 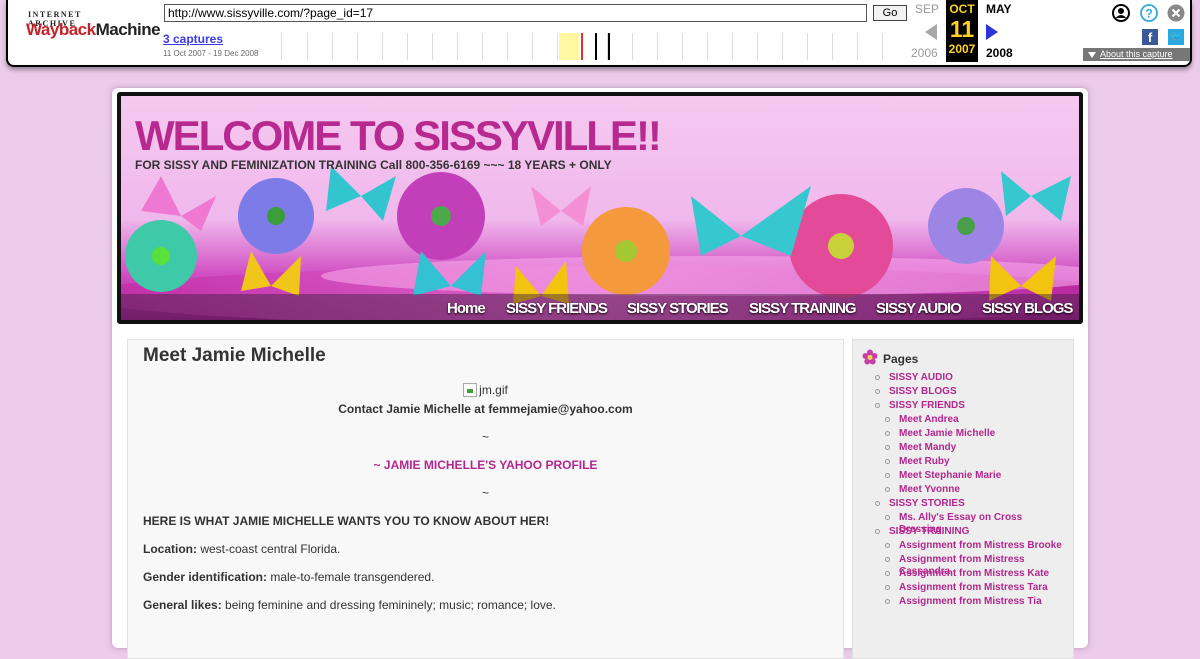 I want to click on yahoo-profile-link: ~ JAMIE MICHELLE'S YAHOO PROFILE, so click(x=485, y=465).